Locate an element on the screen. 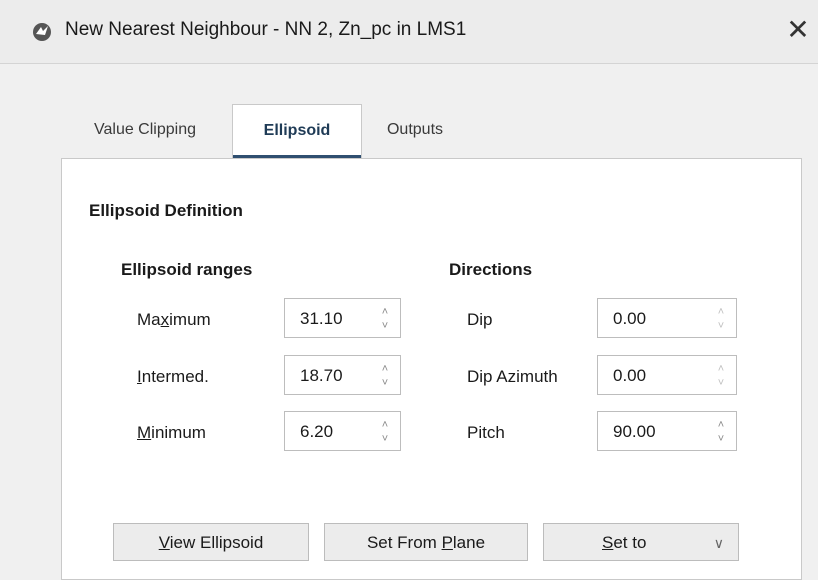  section-title: Ellipsoid Definition is located at coordinates (166, 210).